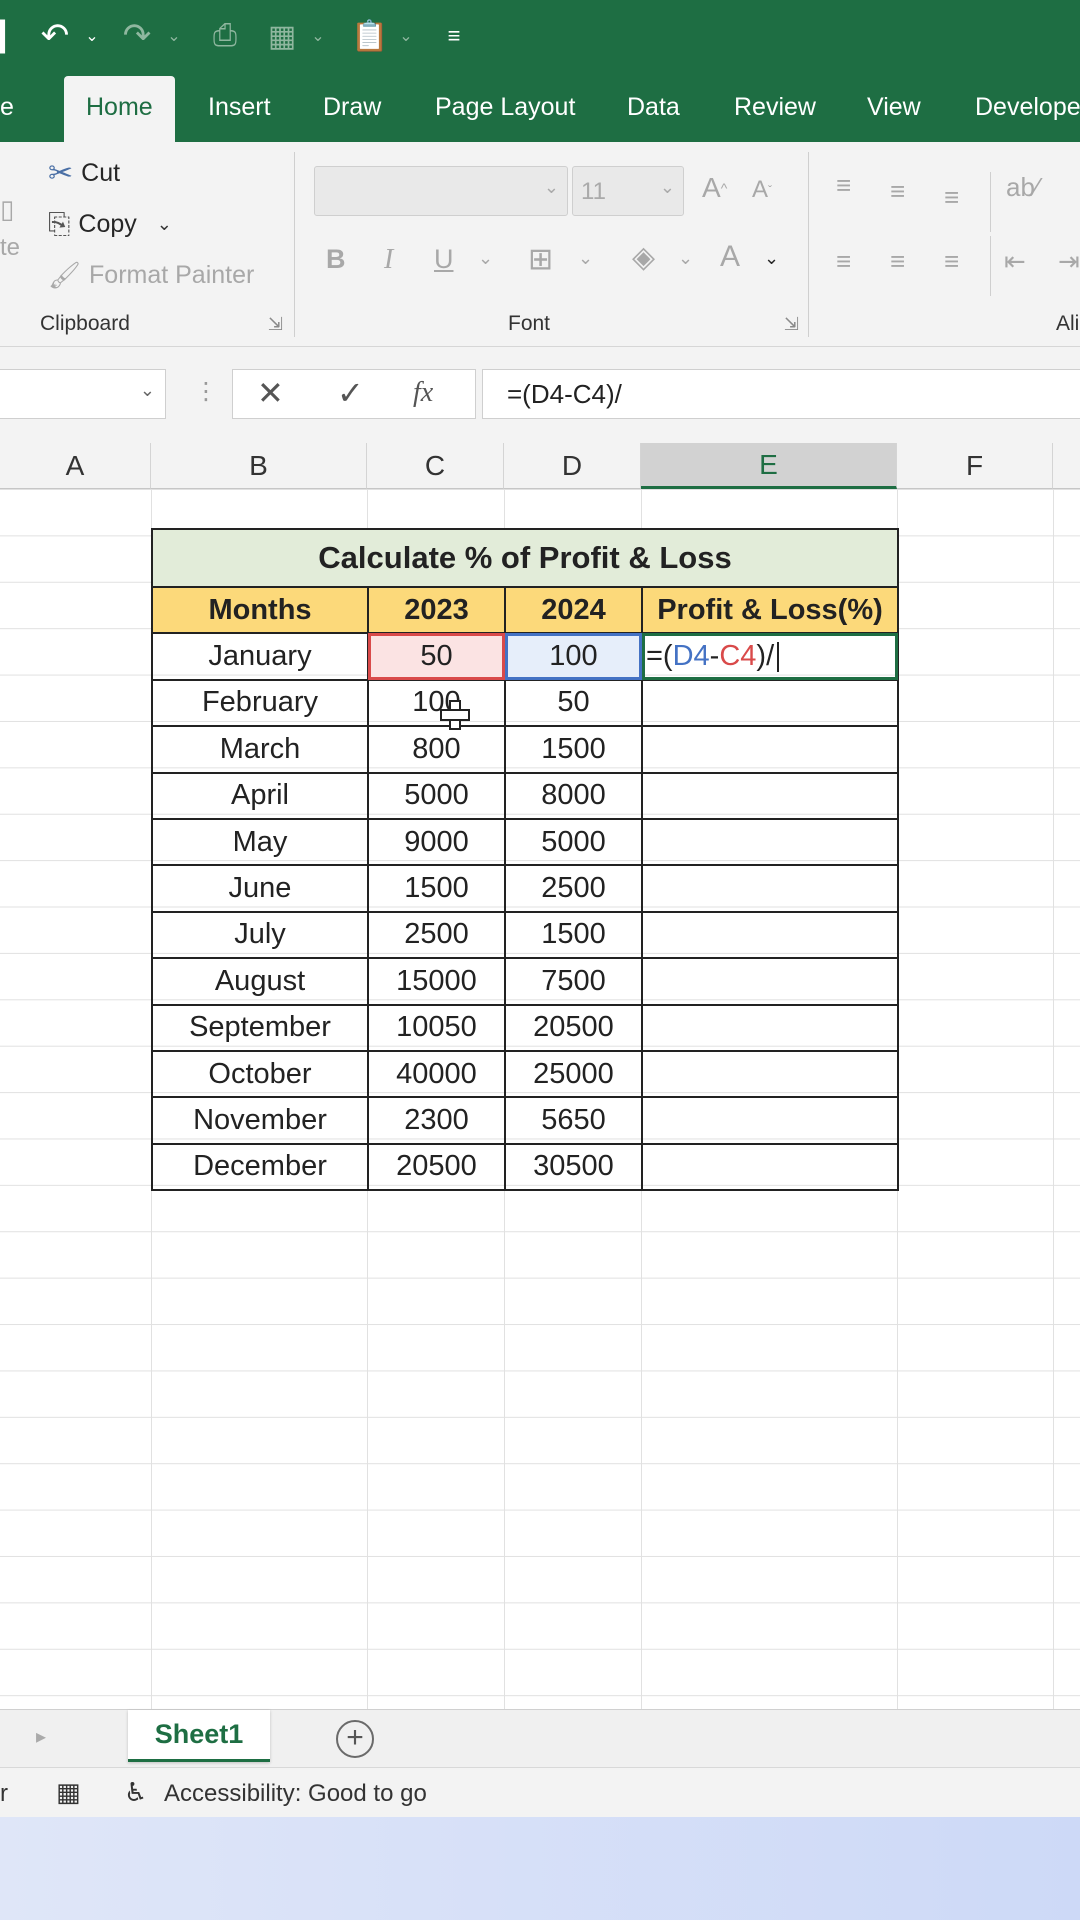 This screenshot has width=1080, height=1920. What do you see at coordinates (653, 107) in the screenshot?
I see `tab-data: Data` at bounding box center [653, 107].